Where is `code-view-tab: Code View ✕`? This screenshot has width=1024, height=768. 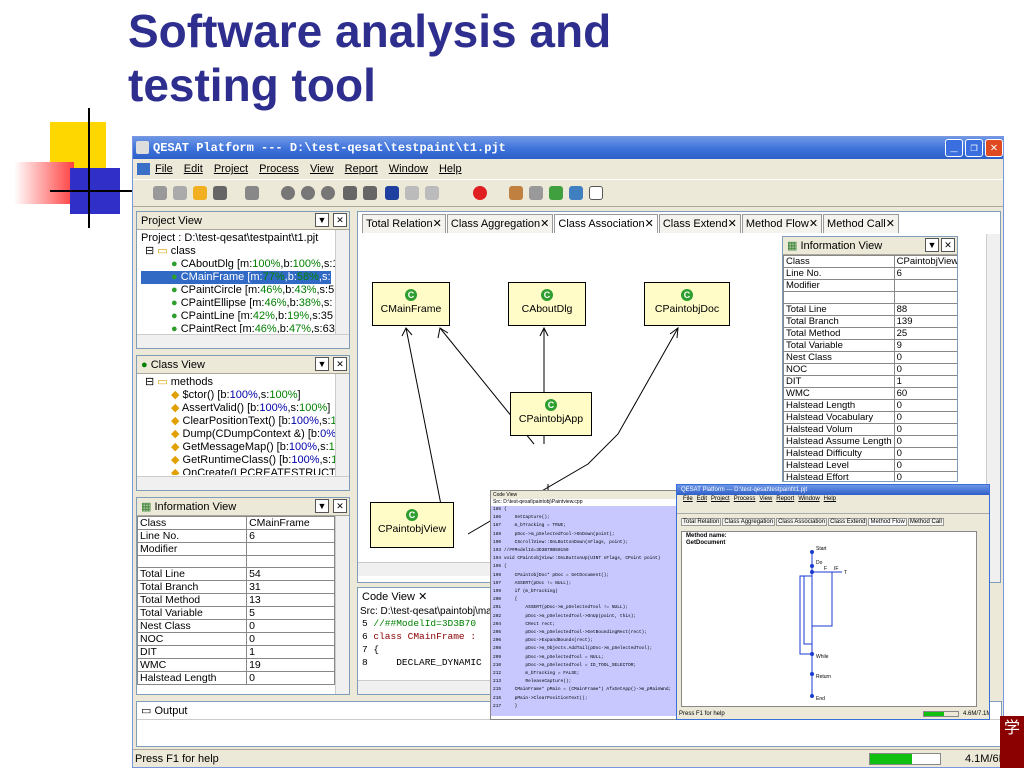 code-view-tab: Code View ✕ is located at coordinates (427, 597).